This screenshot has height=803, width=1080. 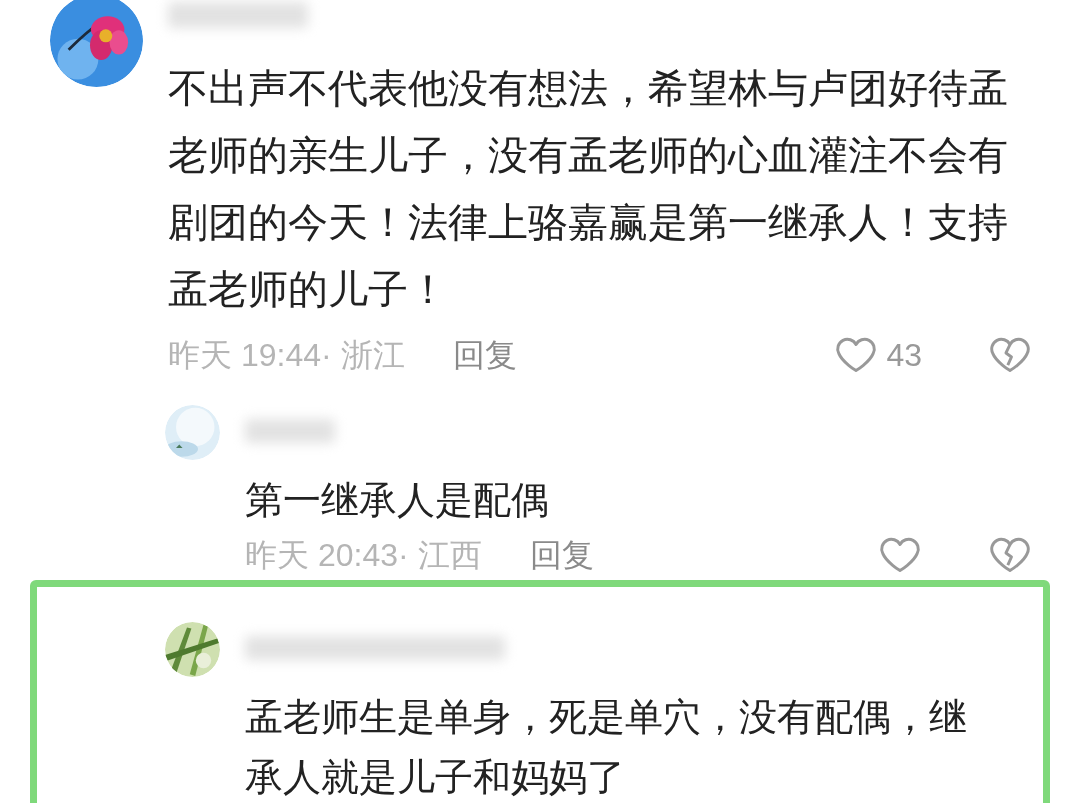 I want to click on comment-time-location: 昨天 19:44· 浙江, so click(x=286, y=355).